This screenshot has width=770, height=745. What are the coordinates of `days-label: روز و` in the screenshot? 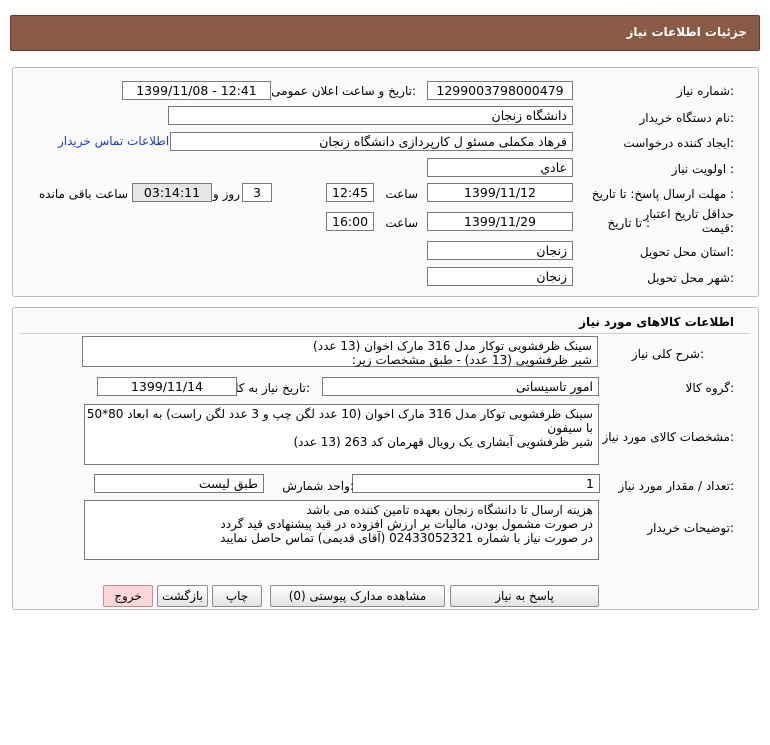 It's located at (226, 194).